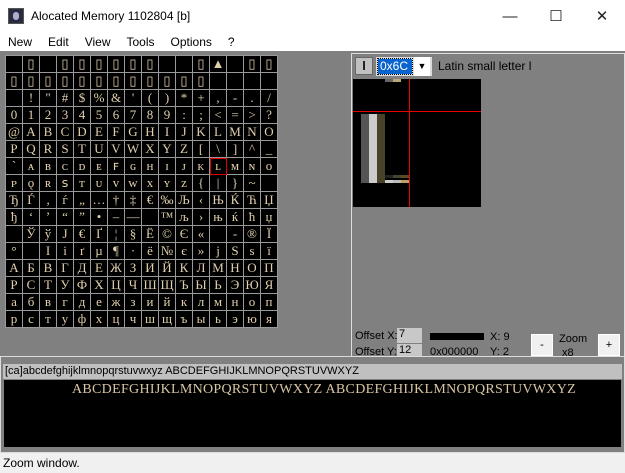 This screenshot has height=473, width=625. What do you see at coordinates (510, 16) in the screenshot?
I see `minimize-button: —` at bounding box center [510, 16].